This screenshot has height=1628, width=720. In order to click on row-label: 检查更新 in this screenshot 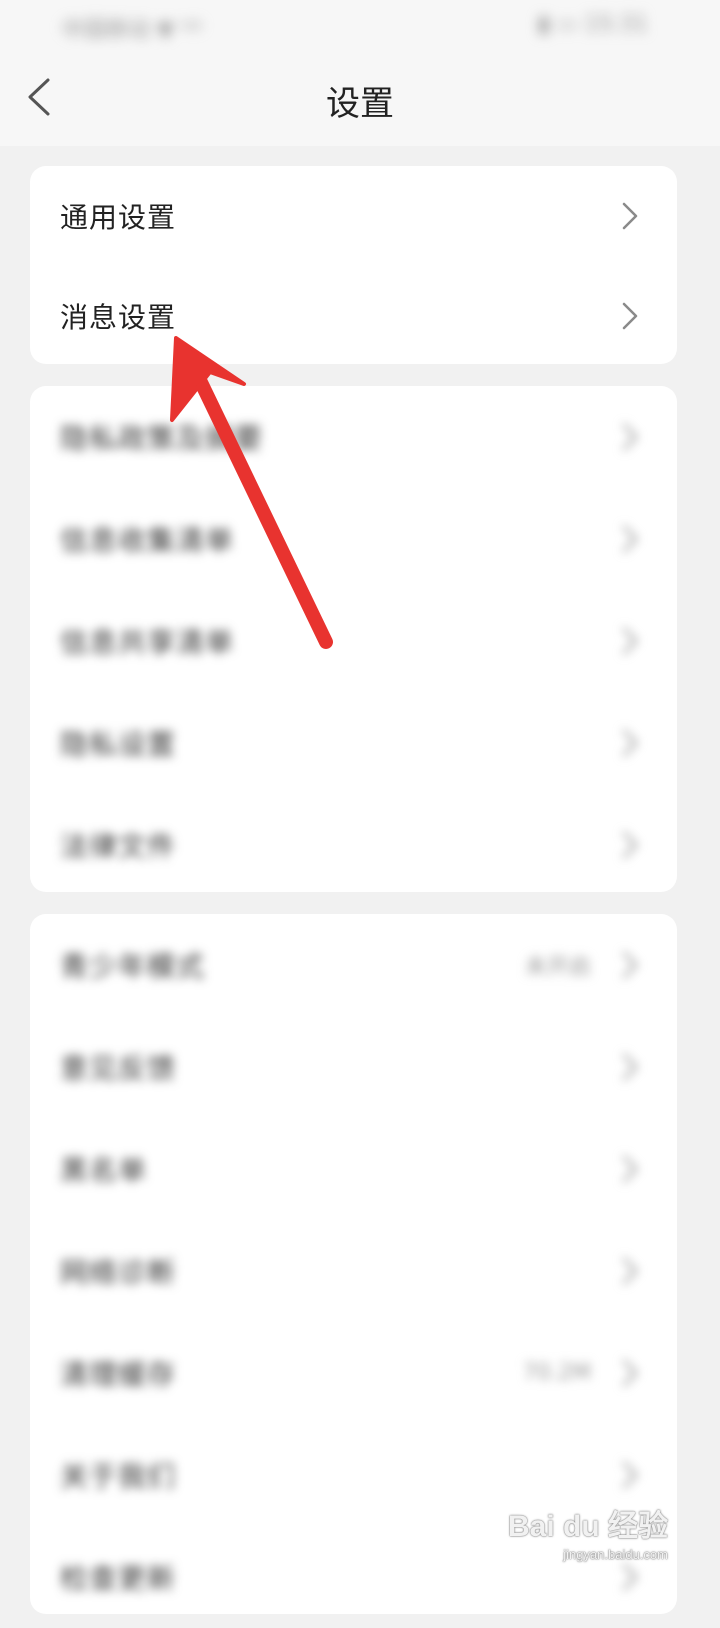, I will do `click(118, 1578)`.